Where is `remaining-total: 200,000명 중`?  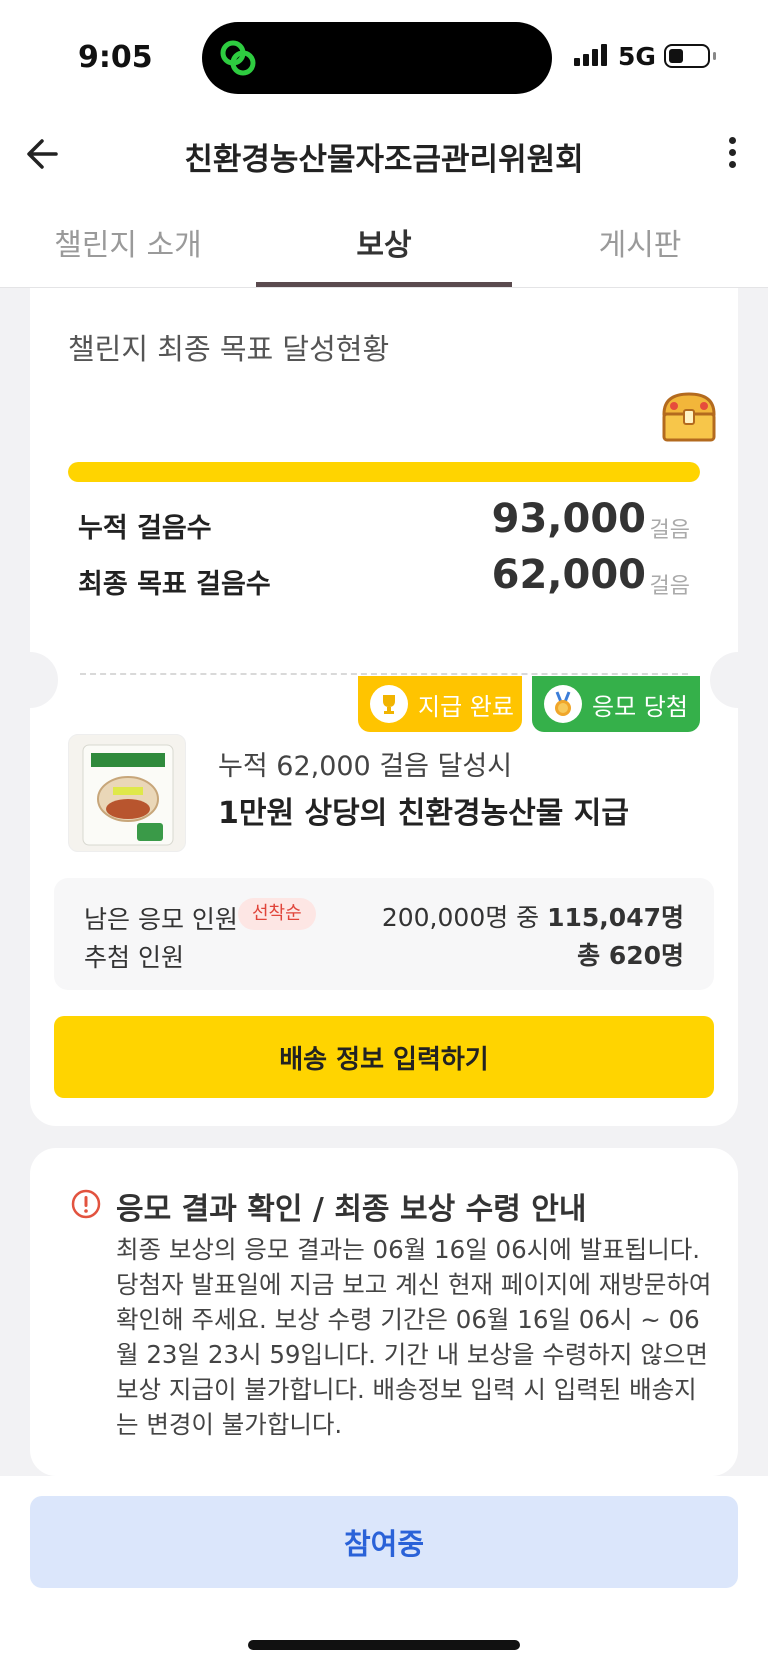
remaining-total: 200,000명 중 is located at coordinates (464, 917).